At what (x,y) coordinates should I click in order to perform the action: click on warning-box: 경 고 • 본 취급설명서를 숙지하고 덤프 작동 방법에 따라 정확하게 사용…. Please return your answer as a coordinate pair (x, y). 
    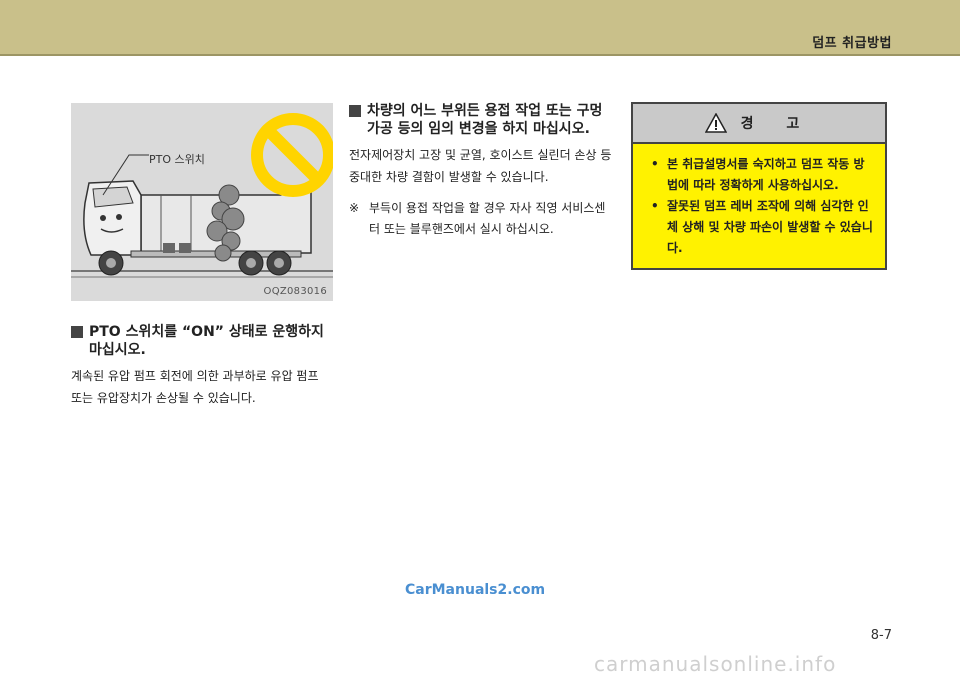
    Looking at the image, I should click on (759, 186).